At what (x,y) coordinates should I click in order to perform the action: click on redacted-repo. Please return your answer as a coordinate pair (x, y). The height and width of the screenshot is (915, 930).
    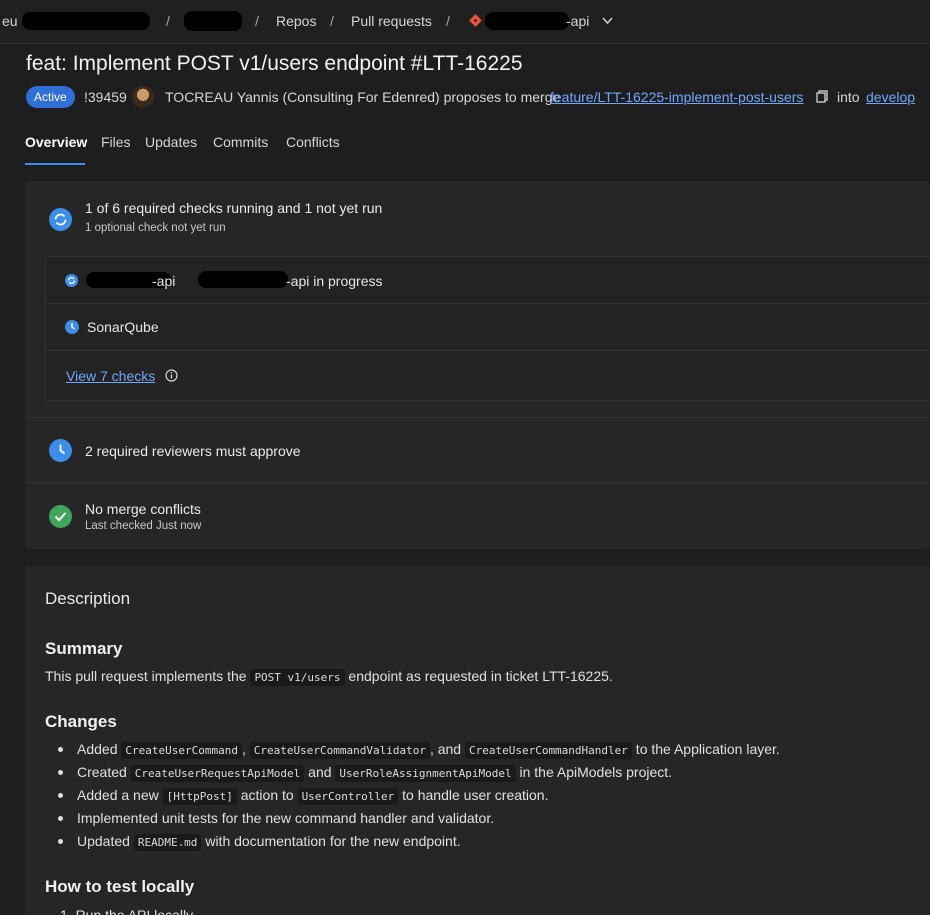
    Looking at the image, I should click on (527, 21).